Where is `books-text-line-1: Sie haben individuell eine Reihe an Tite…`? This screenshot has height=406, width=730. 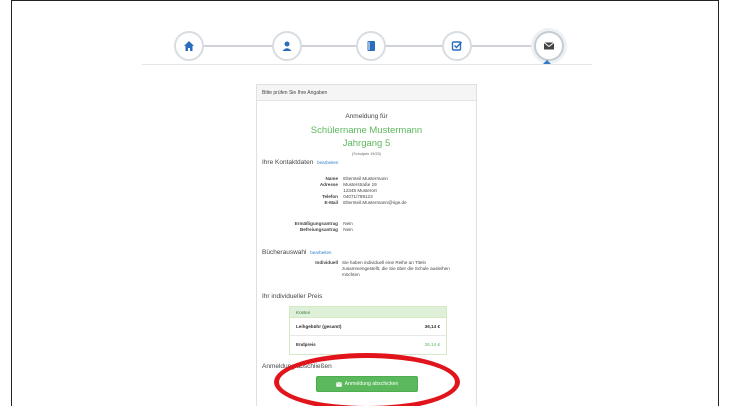 books-text-line-1: Sie haben individuell eine Reihe an Tite… is located at coordinates (384, 262).